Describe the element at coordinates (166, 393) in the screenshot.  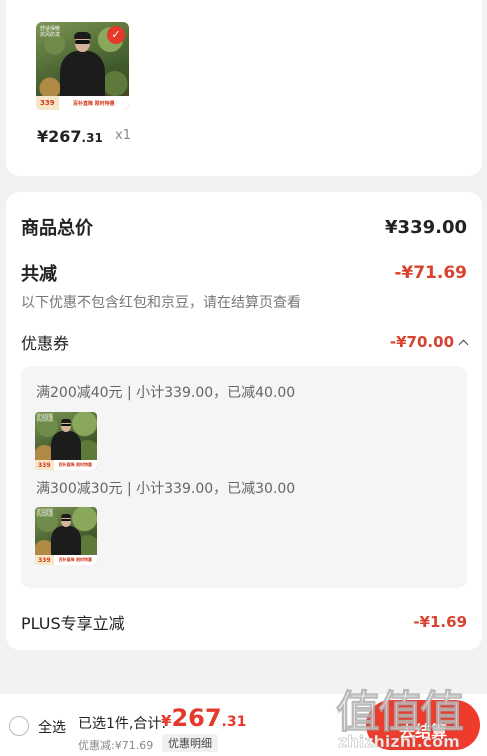
I see `coupon-detail-line: 满200减40元 | 小计339.00，已减40.00` at that location.